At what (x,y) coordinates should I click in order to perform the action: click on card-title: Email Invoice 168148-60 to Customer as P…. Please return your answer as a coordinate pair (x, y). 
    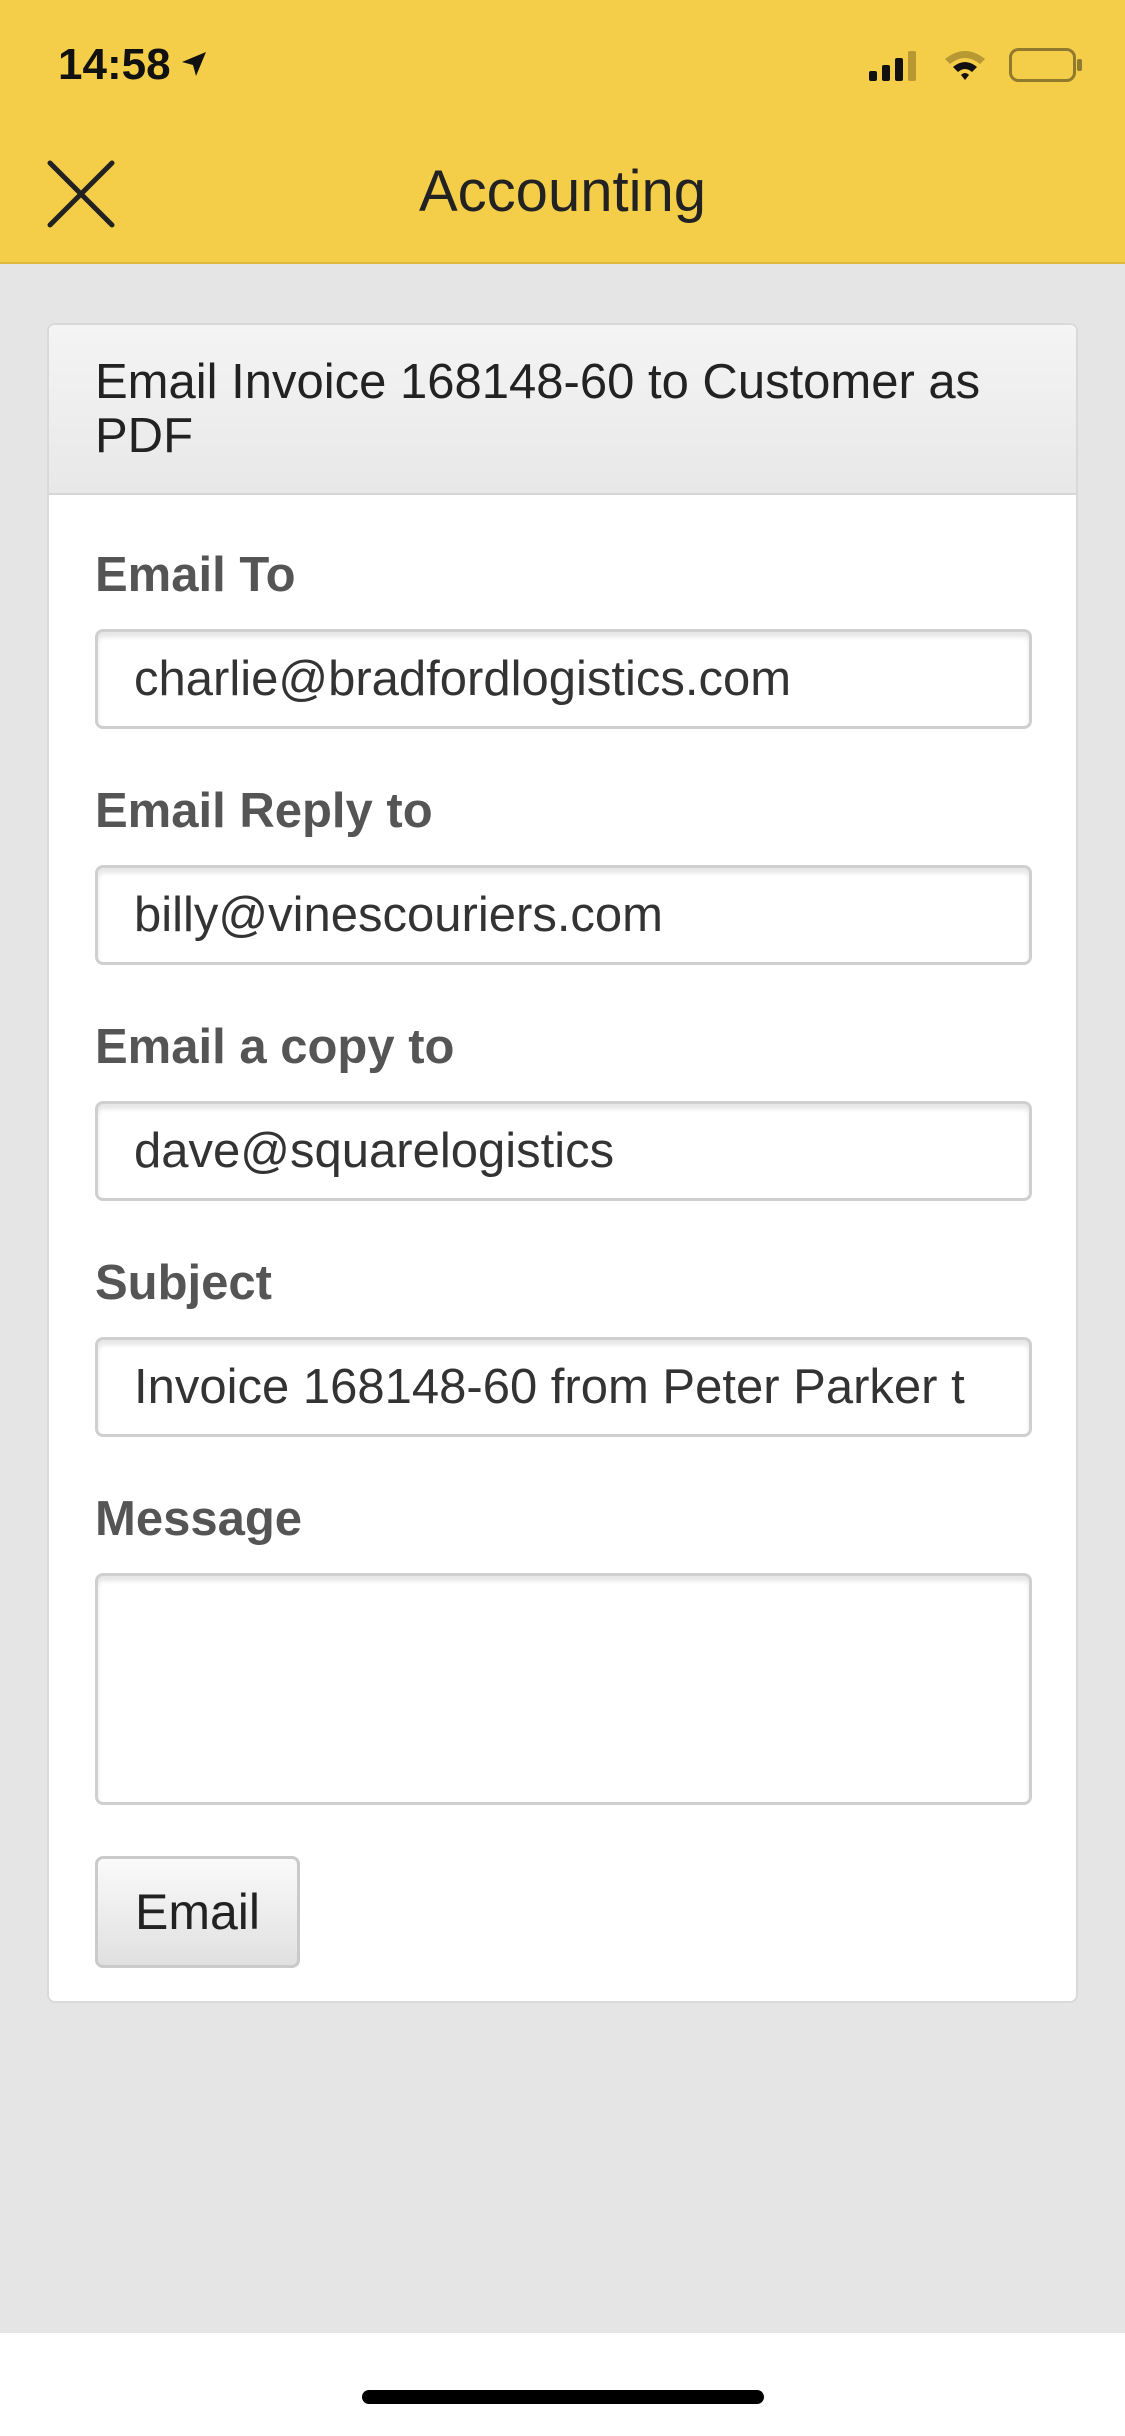
    Looking at the image, I should click on (562, 410).